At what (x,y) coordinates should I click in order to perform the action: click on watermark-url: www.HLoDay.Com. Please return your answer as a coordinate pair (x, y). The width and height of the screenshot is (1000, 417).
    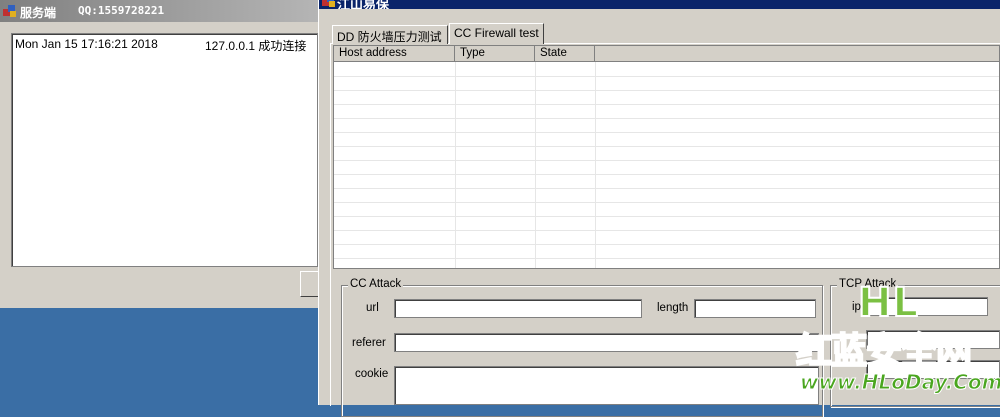
    Looking at the image, I should click on (900, 382).